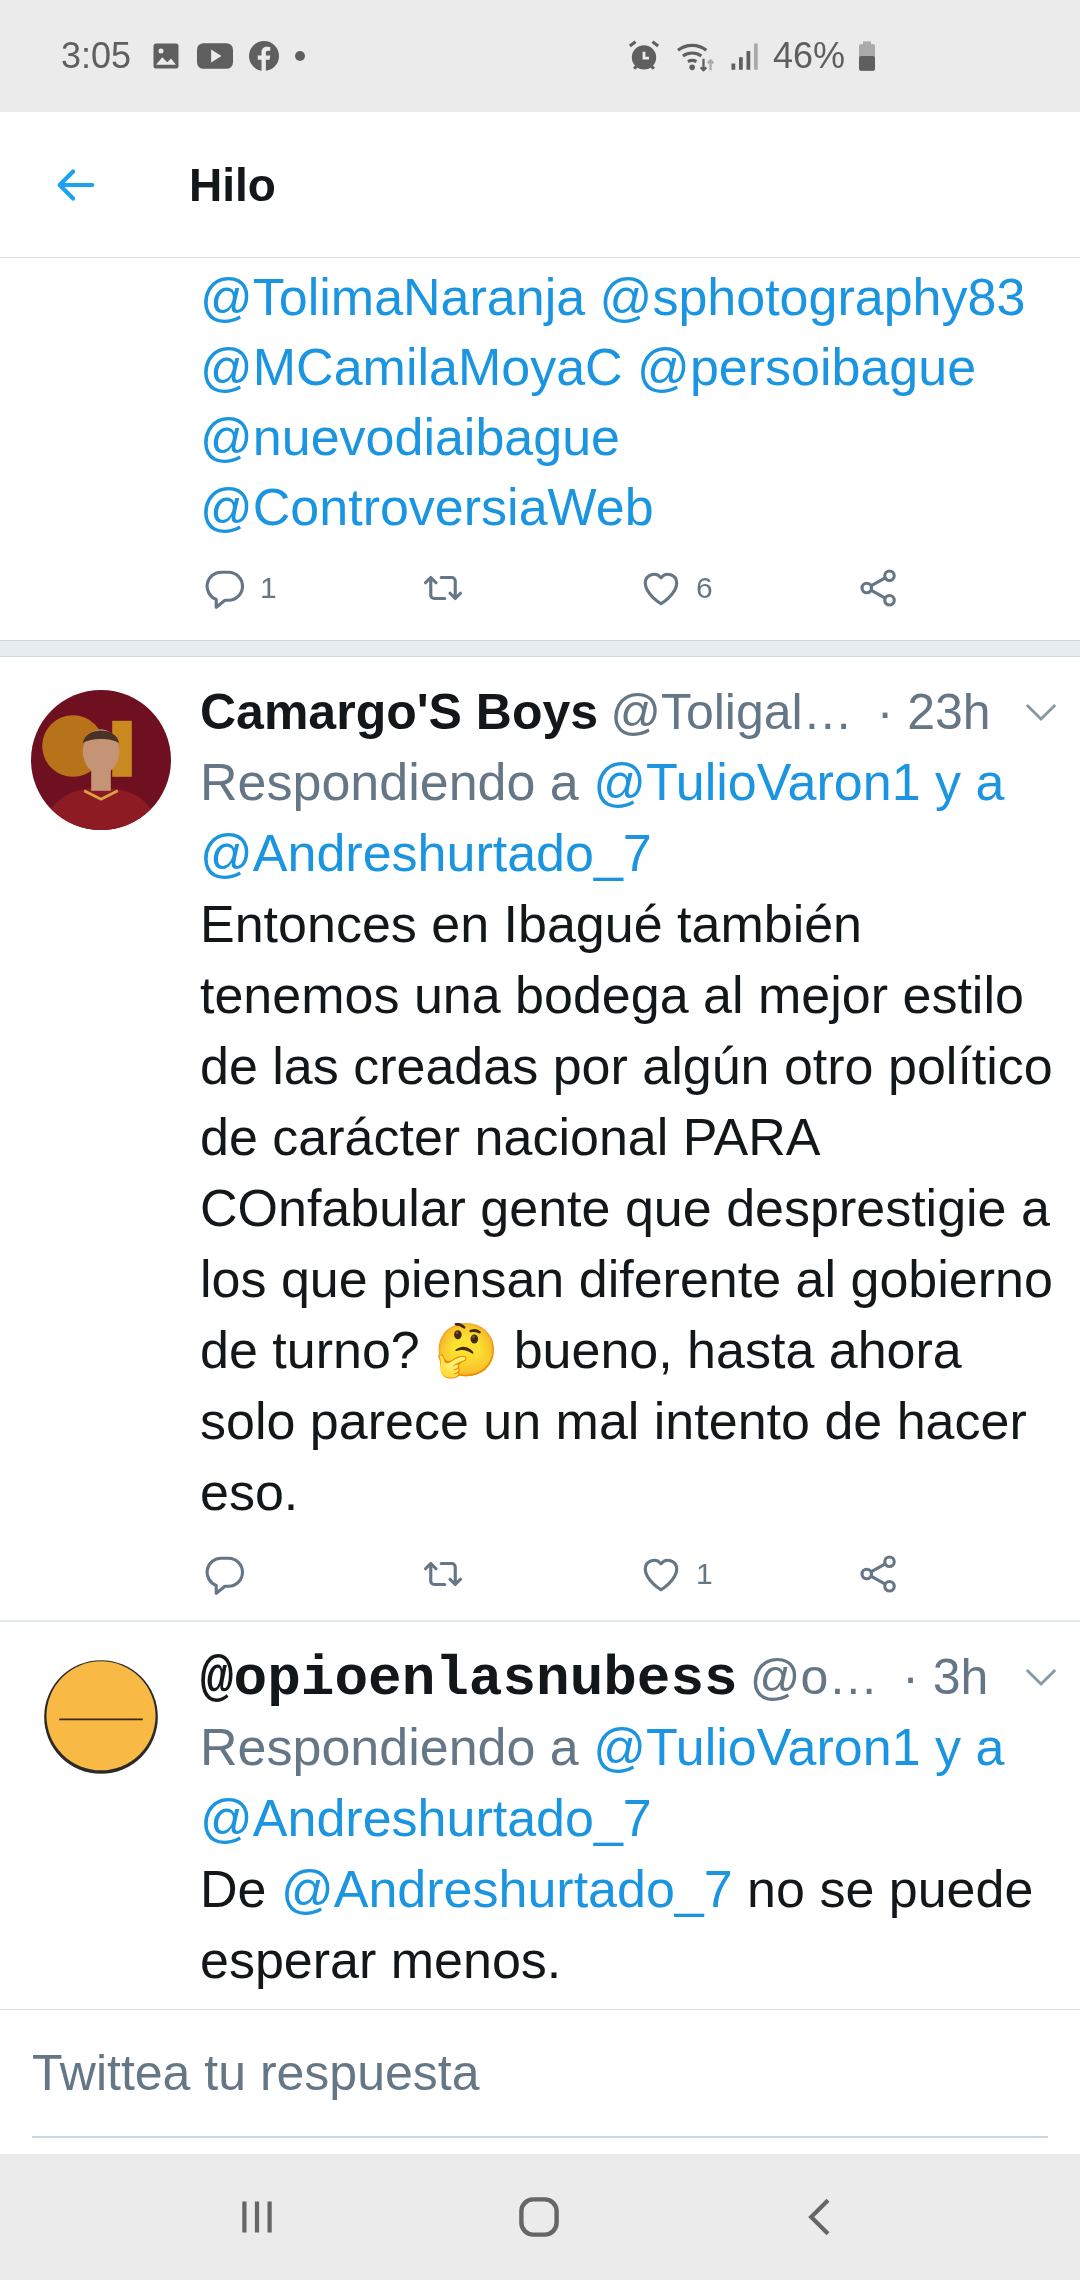 The width and height of the screenshot is (1080, 2280). Describe the element at coordinates (427, 507) in the screenshot. I see `mention-link: @ControversiaWeb` at that location.